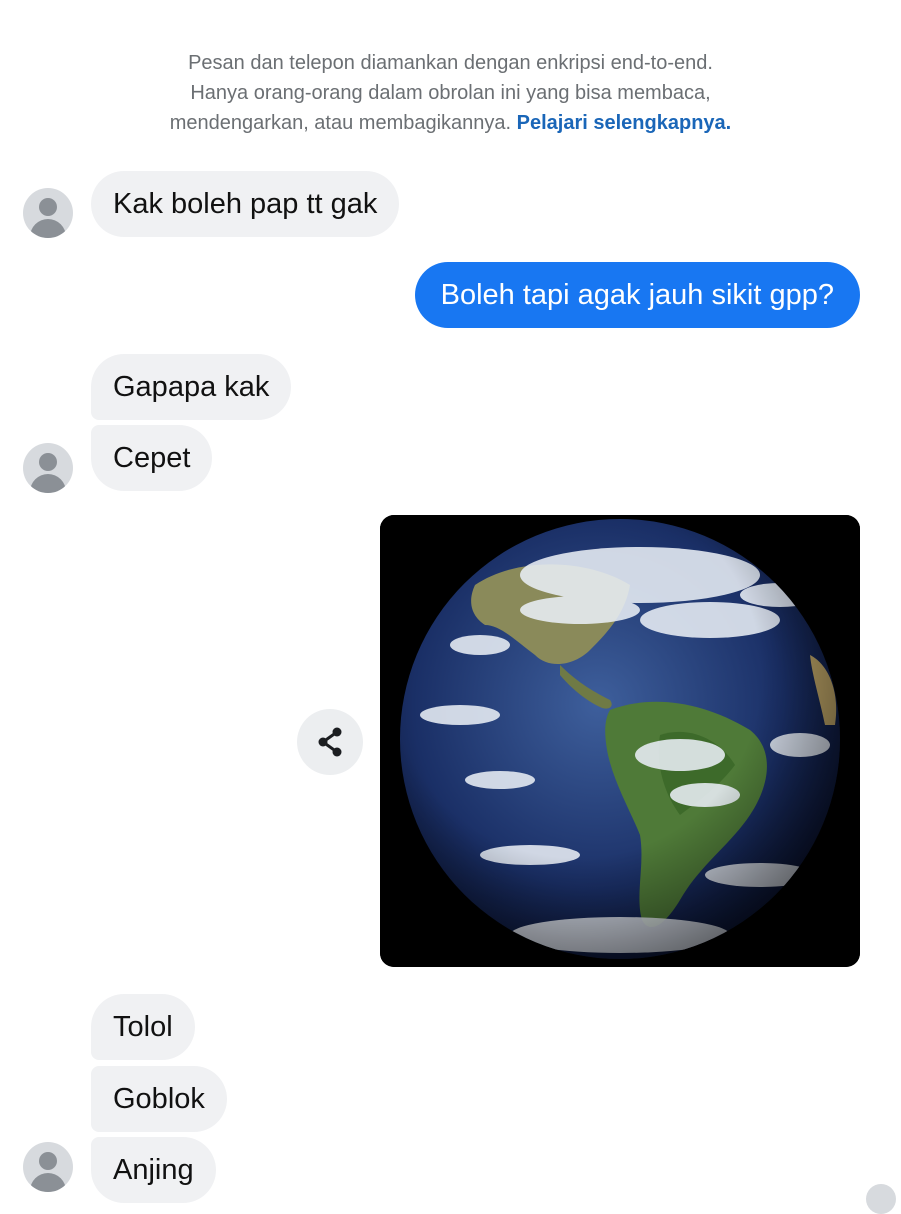 The image size is (901, 1214). What do you see at coordinates (624, 123) in the screenshot?
I see `learn-more-link: Pelajari selengkapnya.` at bounding box center [624, 123].